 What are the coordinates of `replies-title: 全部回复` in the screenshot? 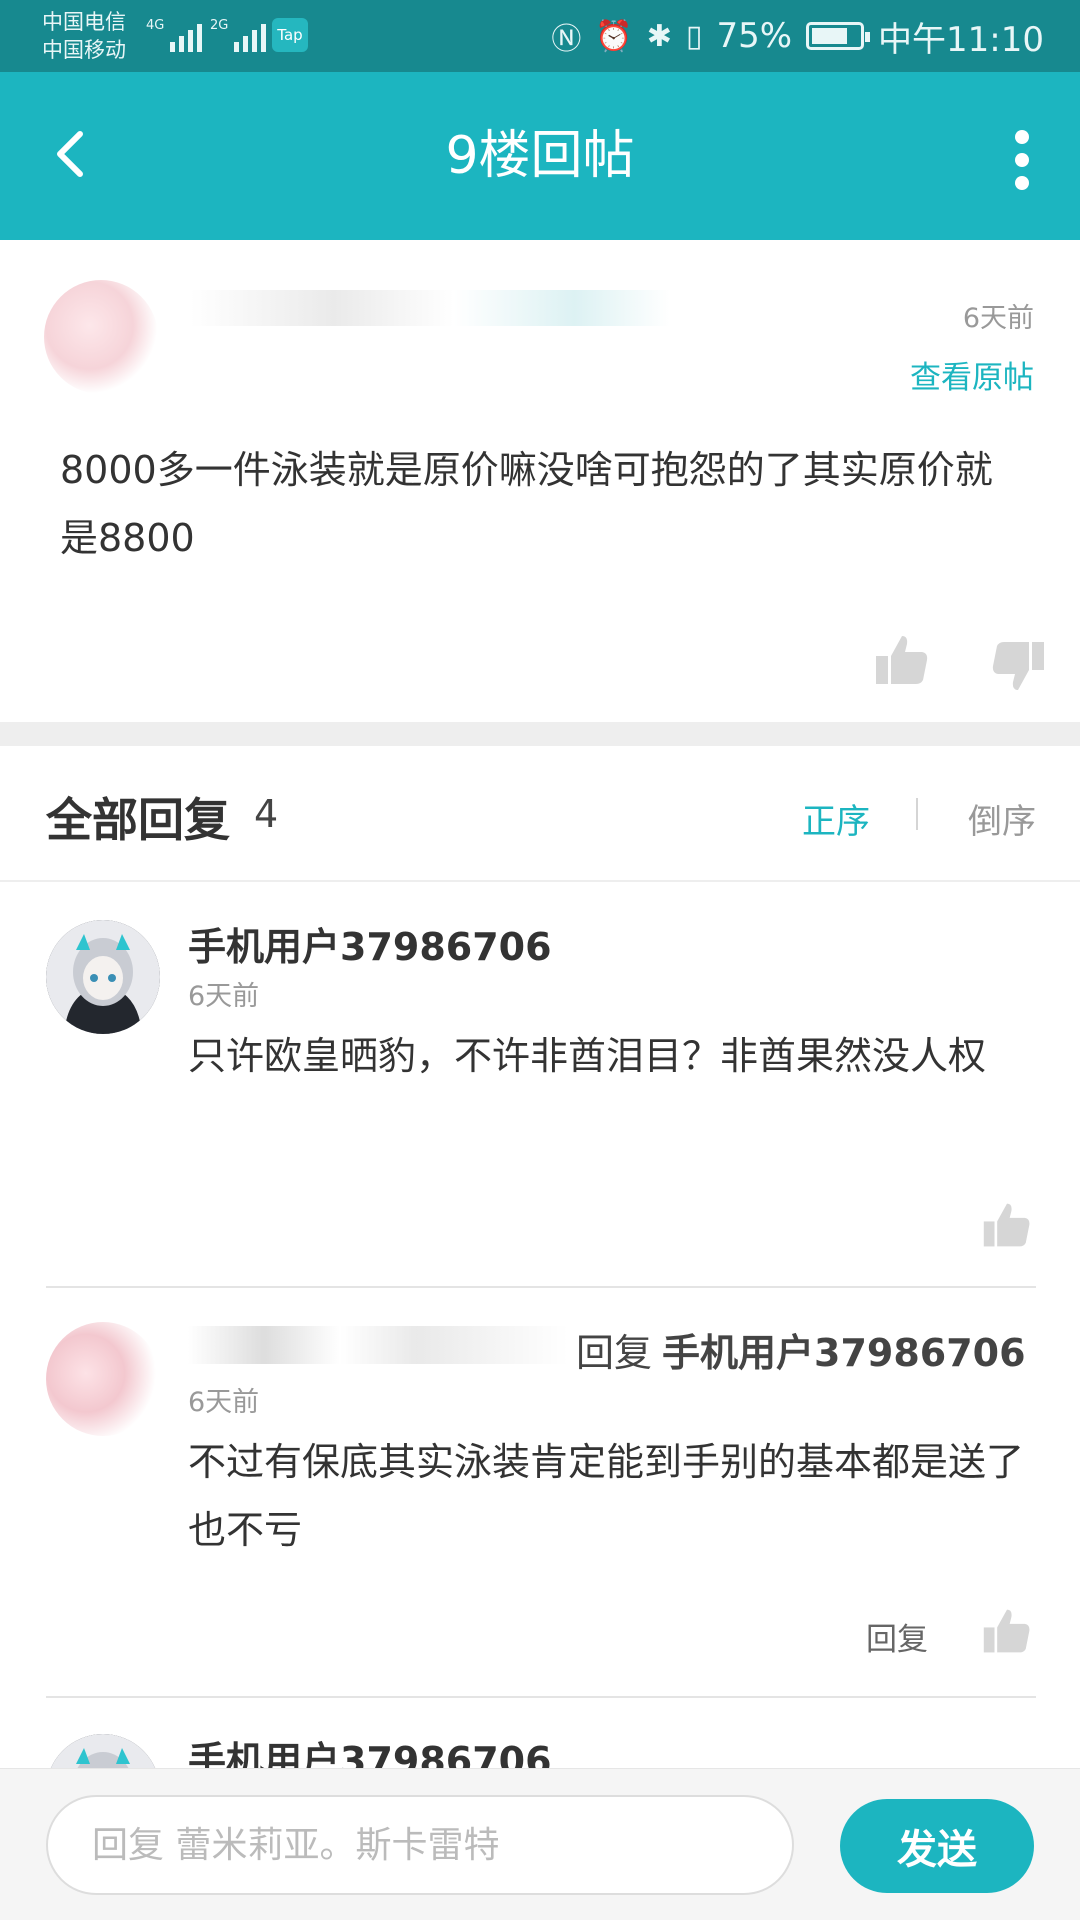 It's located at (138, 820).